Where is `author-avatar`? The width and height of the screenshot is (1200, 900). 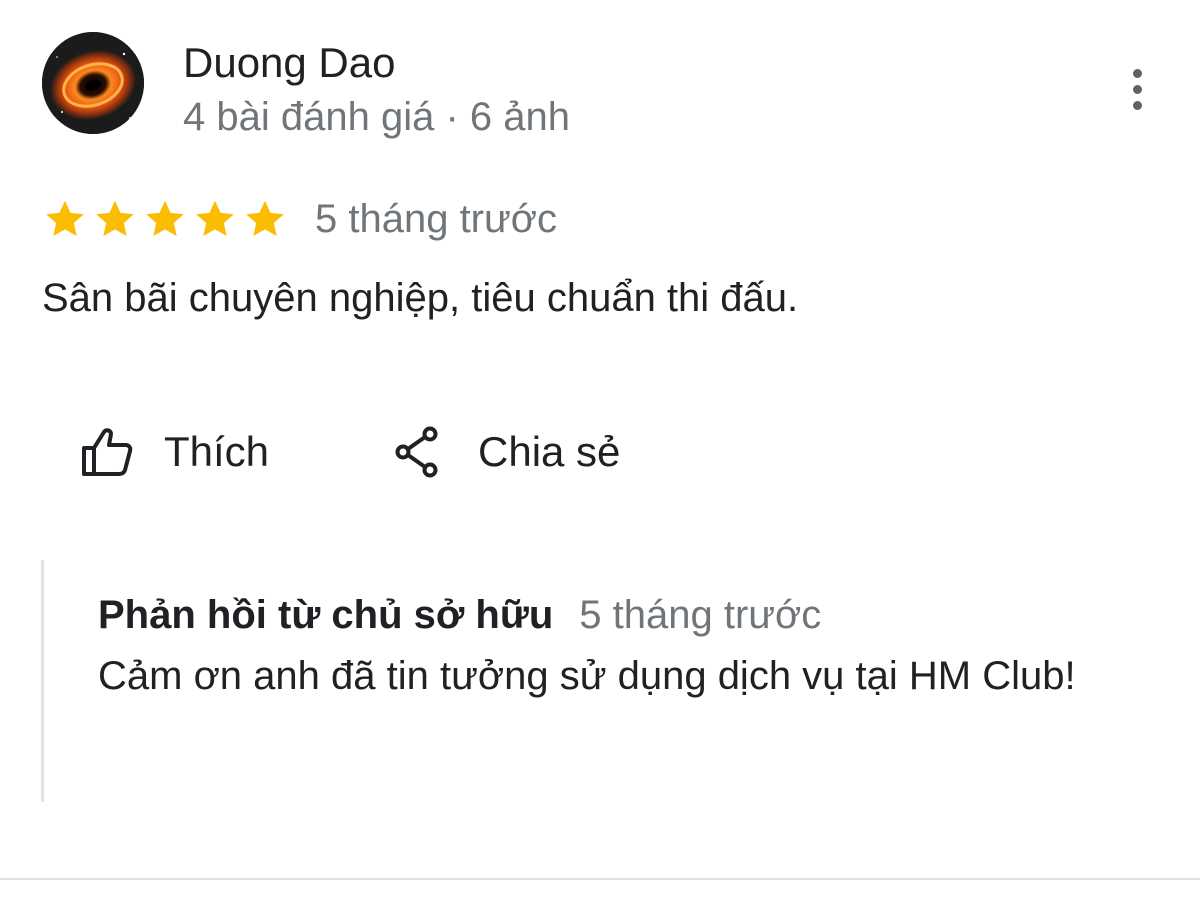 author-avatar is located at coordinates (93, 83).